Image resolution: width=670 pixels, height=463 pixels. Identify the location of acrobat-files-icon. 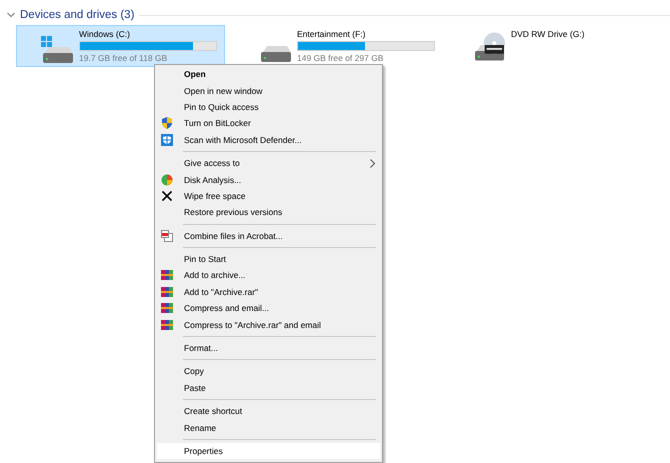
(167, 236).